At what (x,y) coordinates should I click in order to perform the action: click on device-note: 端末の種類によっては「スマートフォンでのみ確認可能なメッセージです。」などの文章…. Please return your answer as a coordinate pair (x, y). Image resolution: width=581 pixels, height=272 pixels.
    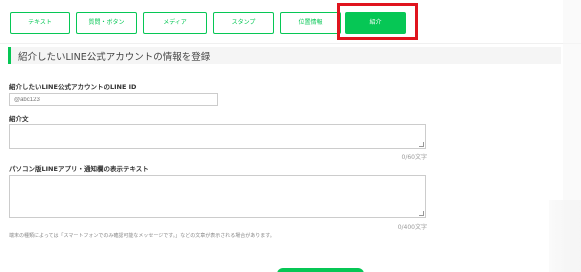
    Looking at the image, I should click on (142, 236).